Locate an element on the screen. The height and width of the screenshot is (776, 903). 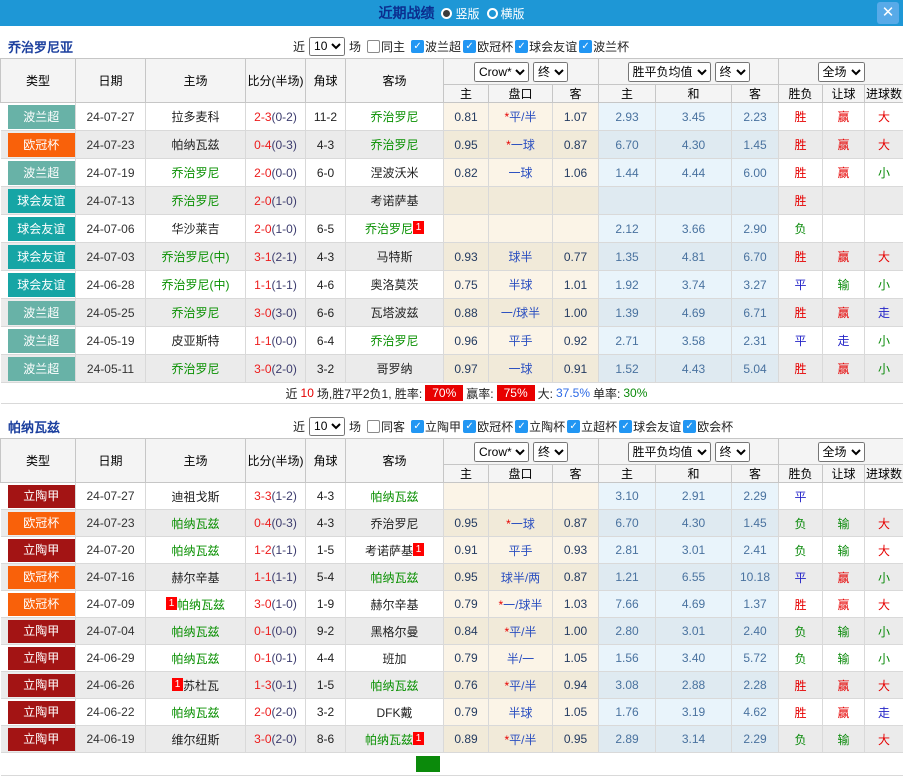
result-goals: 走 is located at coordinates (884, 313).